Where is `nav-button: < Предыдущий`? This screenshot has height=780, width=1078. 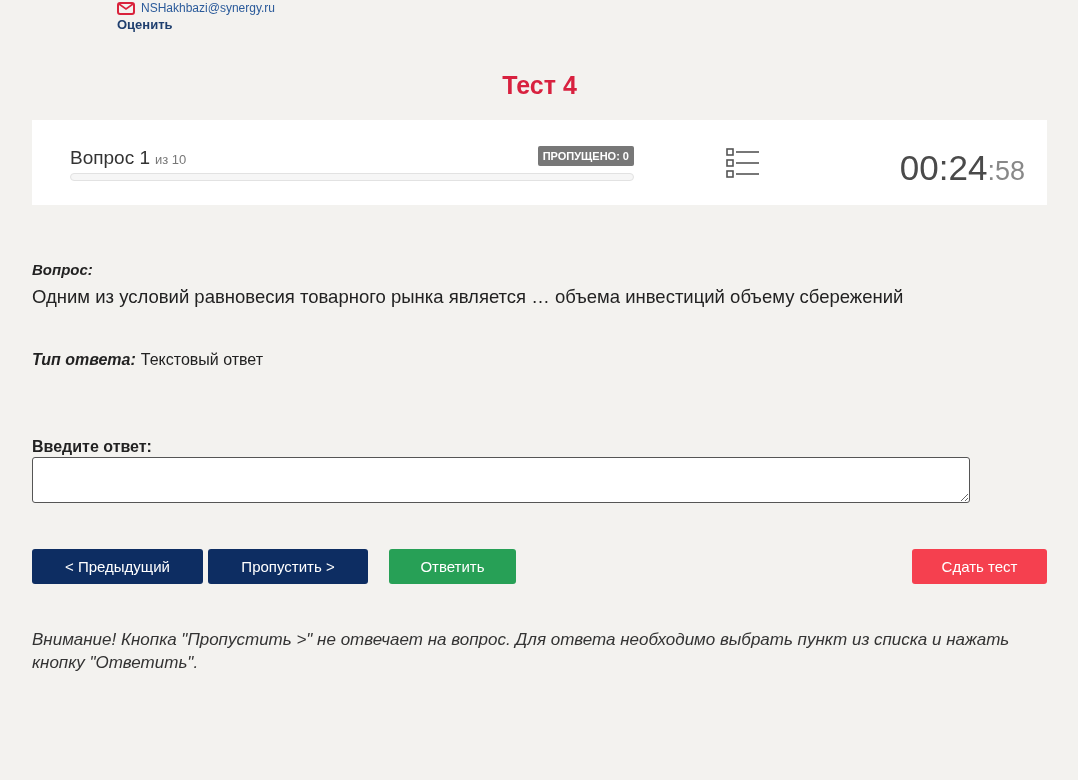
nav-button: < Предыдущий is located at coordinates (117, 566).